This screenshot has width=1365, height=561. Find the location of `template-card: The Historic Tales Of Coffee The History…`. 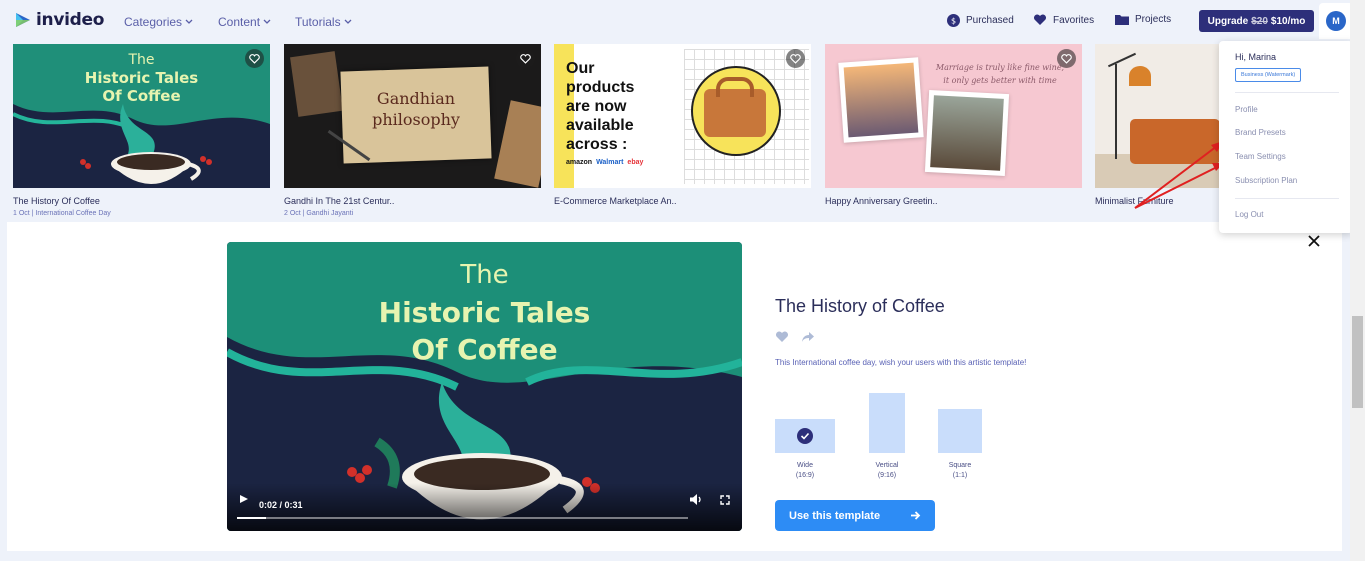

template-card: The Historic Tales Of Coffee The History… is located at coordinates (141, 130).